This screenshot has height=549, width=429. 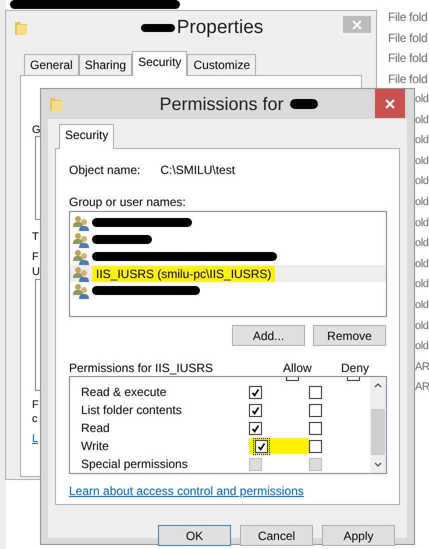 I want to click on tab: Customize, so click(x=221, y=64).